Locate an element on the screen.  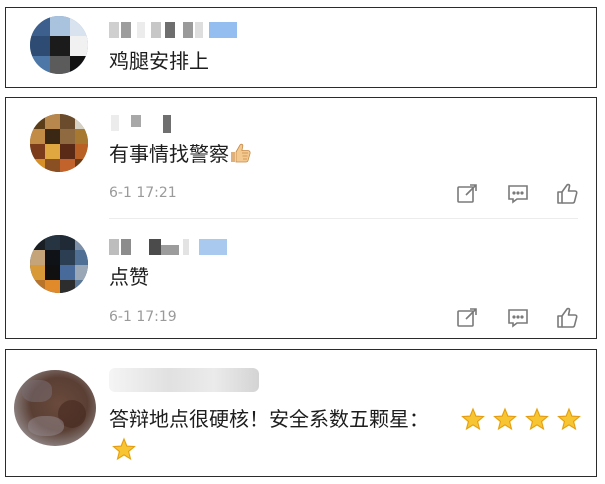
star-rating-overflow is located at coordinates (124, 450).